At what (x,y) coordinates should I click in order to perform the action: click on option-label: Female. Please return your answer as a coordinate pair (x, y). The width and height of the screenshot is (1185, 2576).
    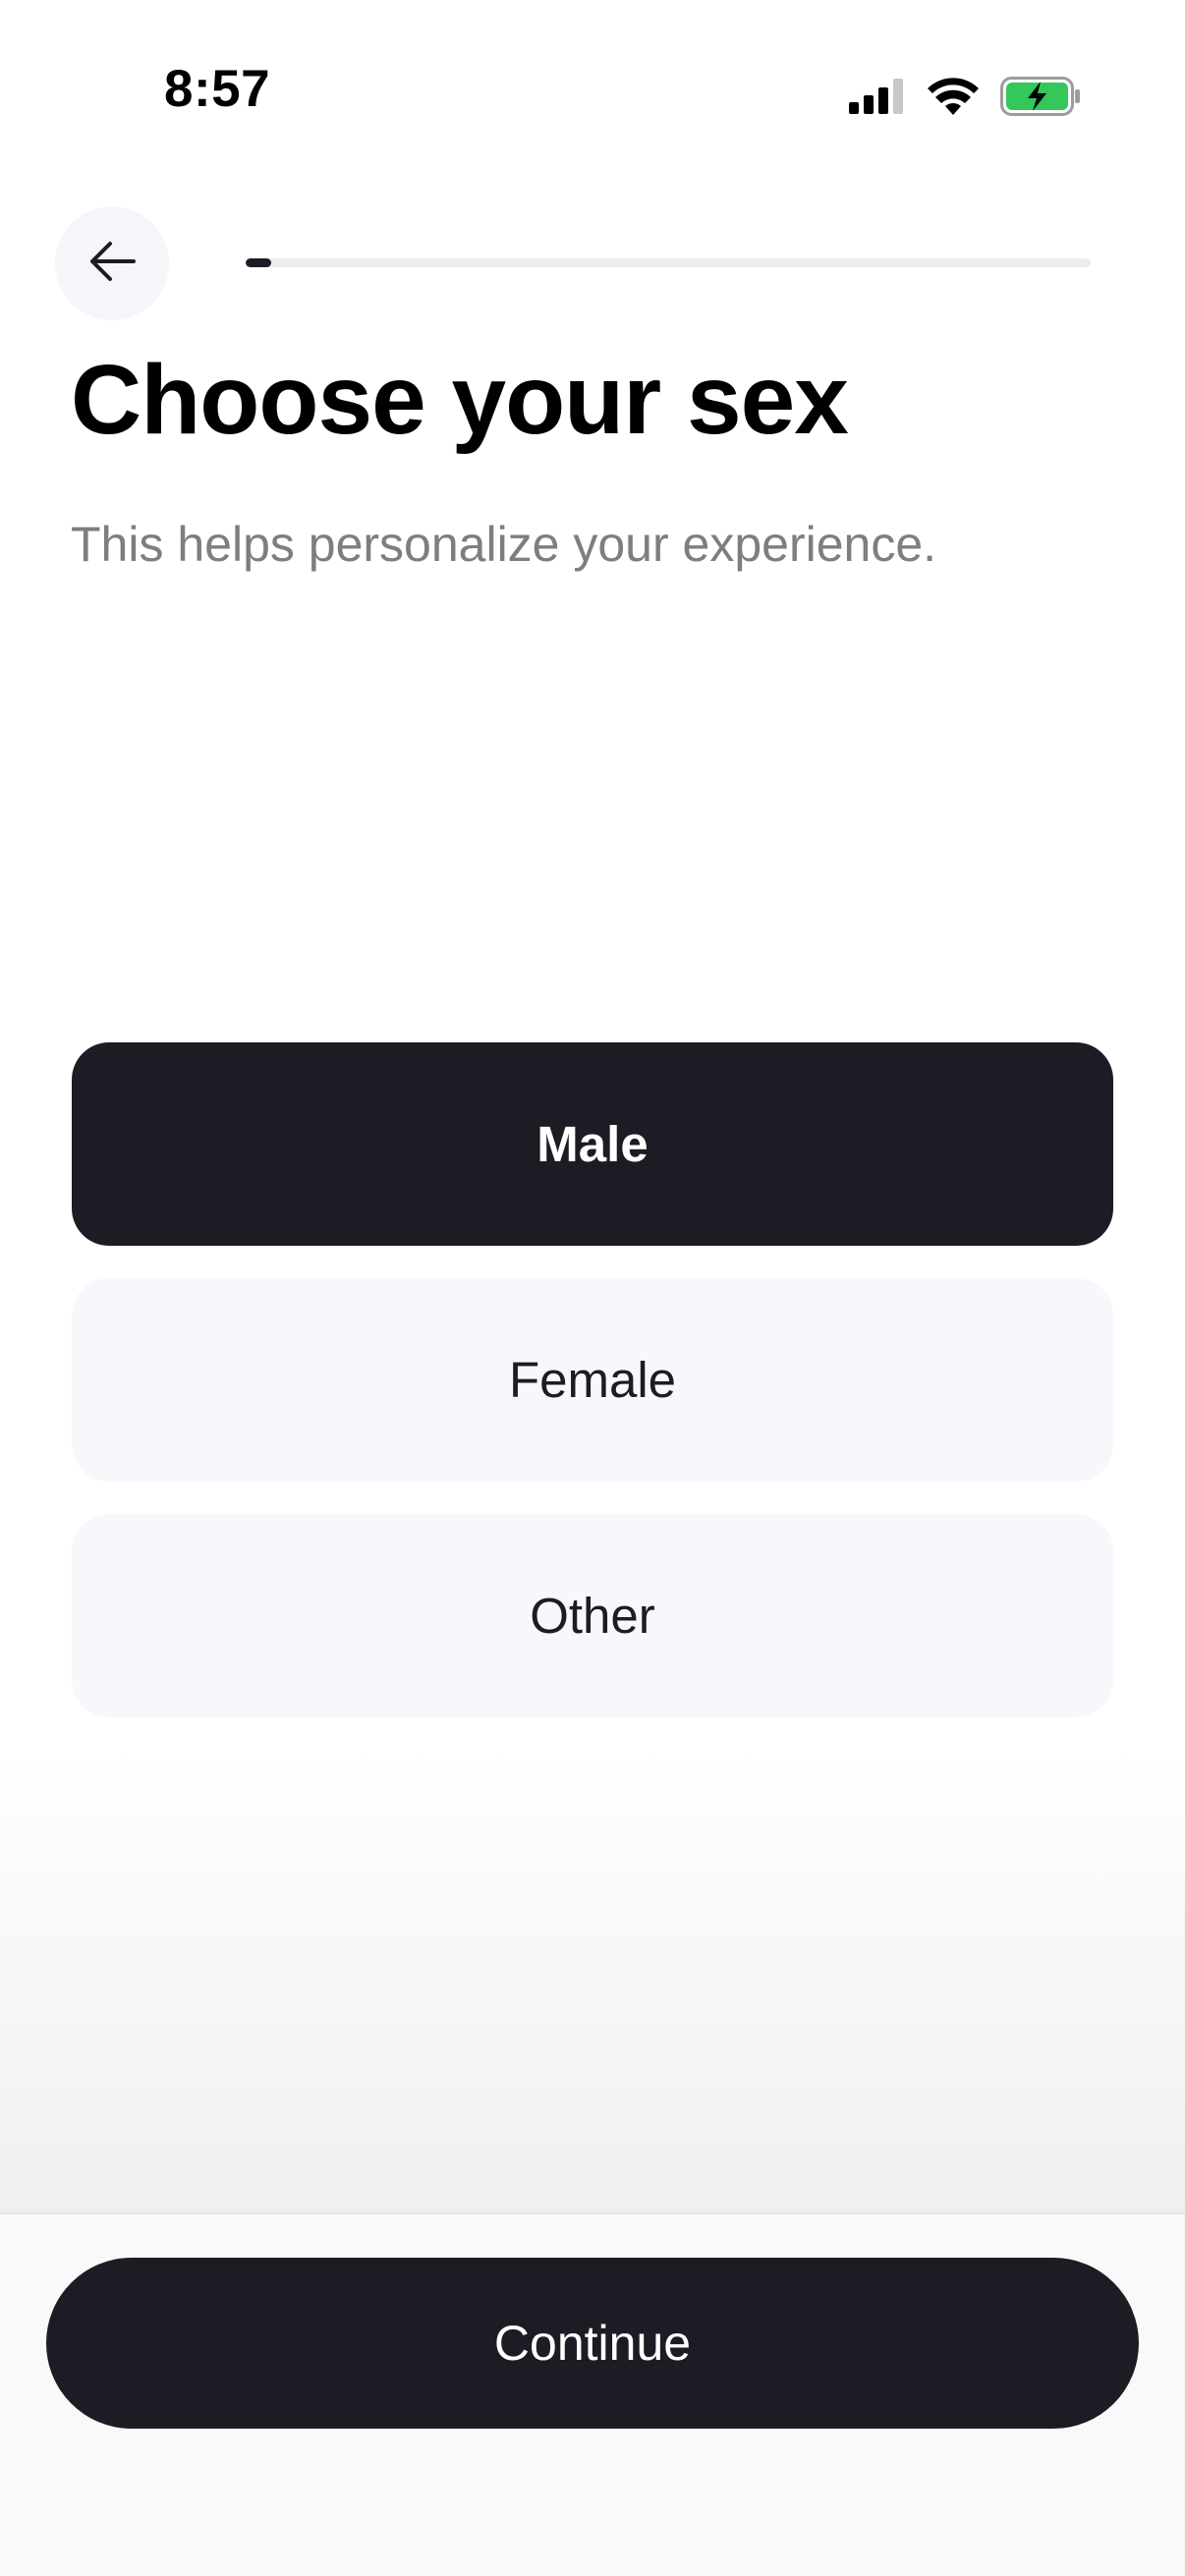
    Looking at the image, I should click on (592, 1380).